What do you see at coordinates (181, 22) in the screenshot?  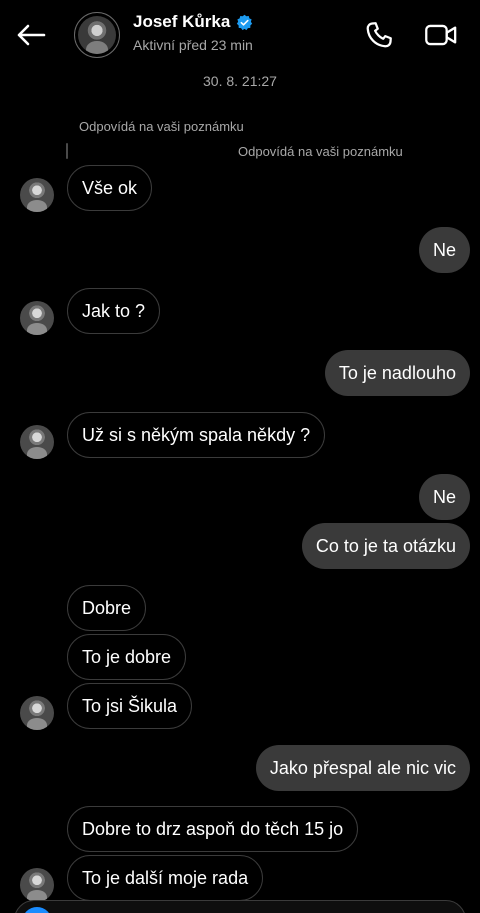 I see `contact-name: Josef Kůrka` at bounding box center [181, 22].